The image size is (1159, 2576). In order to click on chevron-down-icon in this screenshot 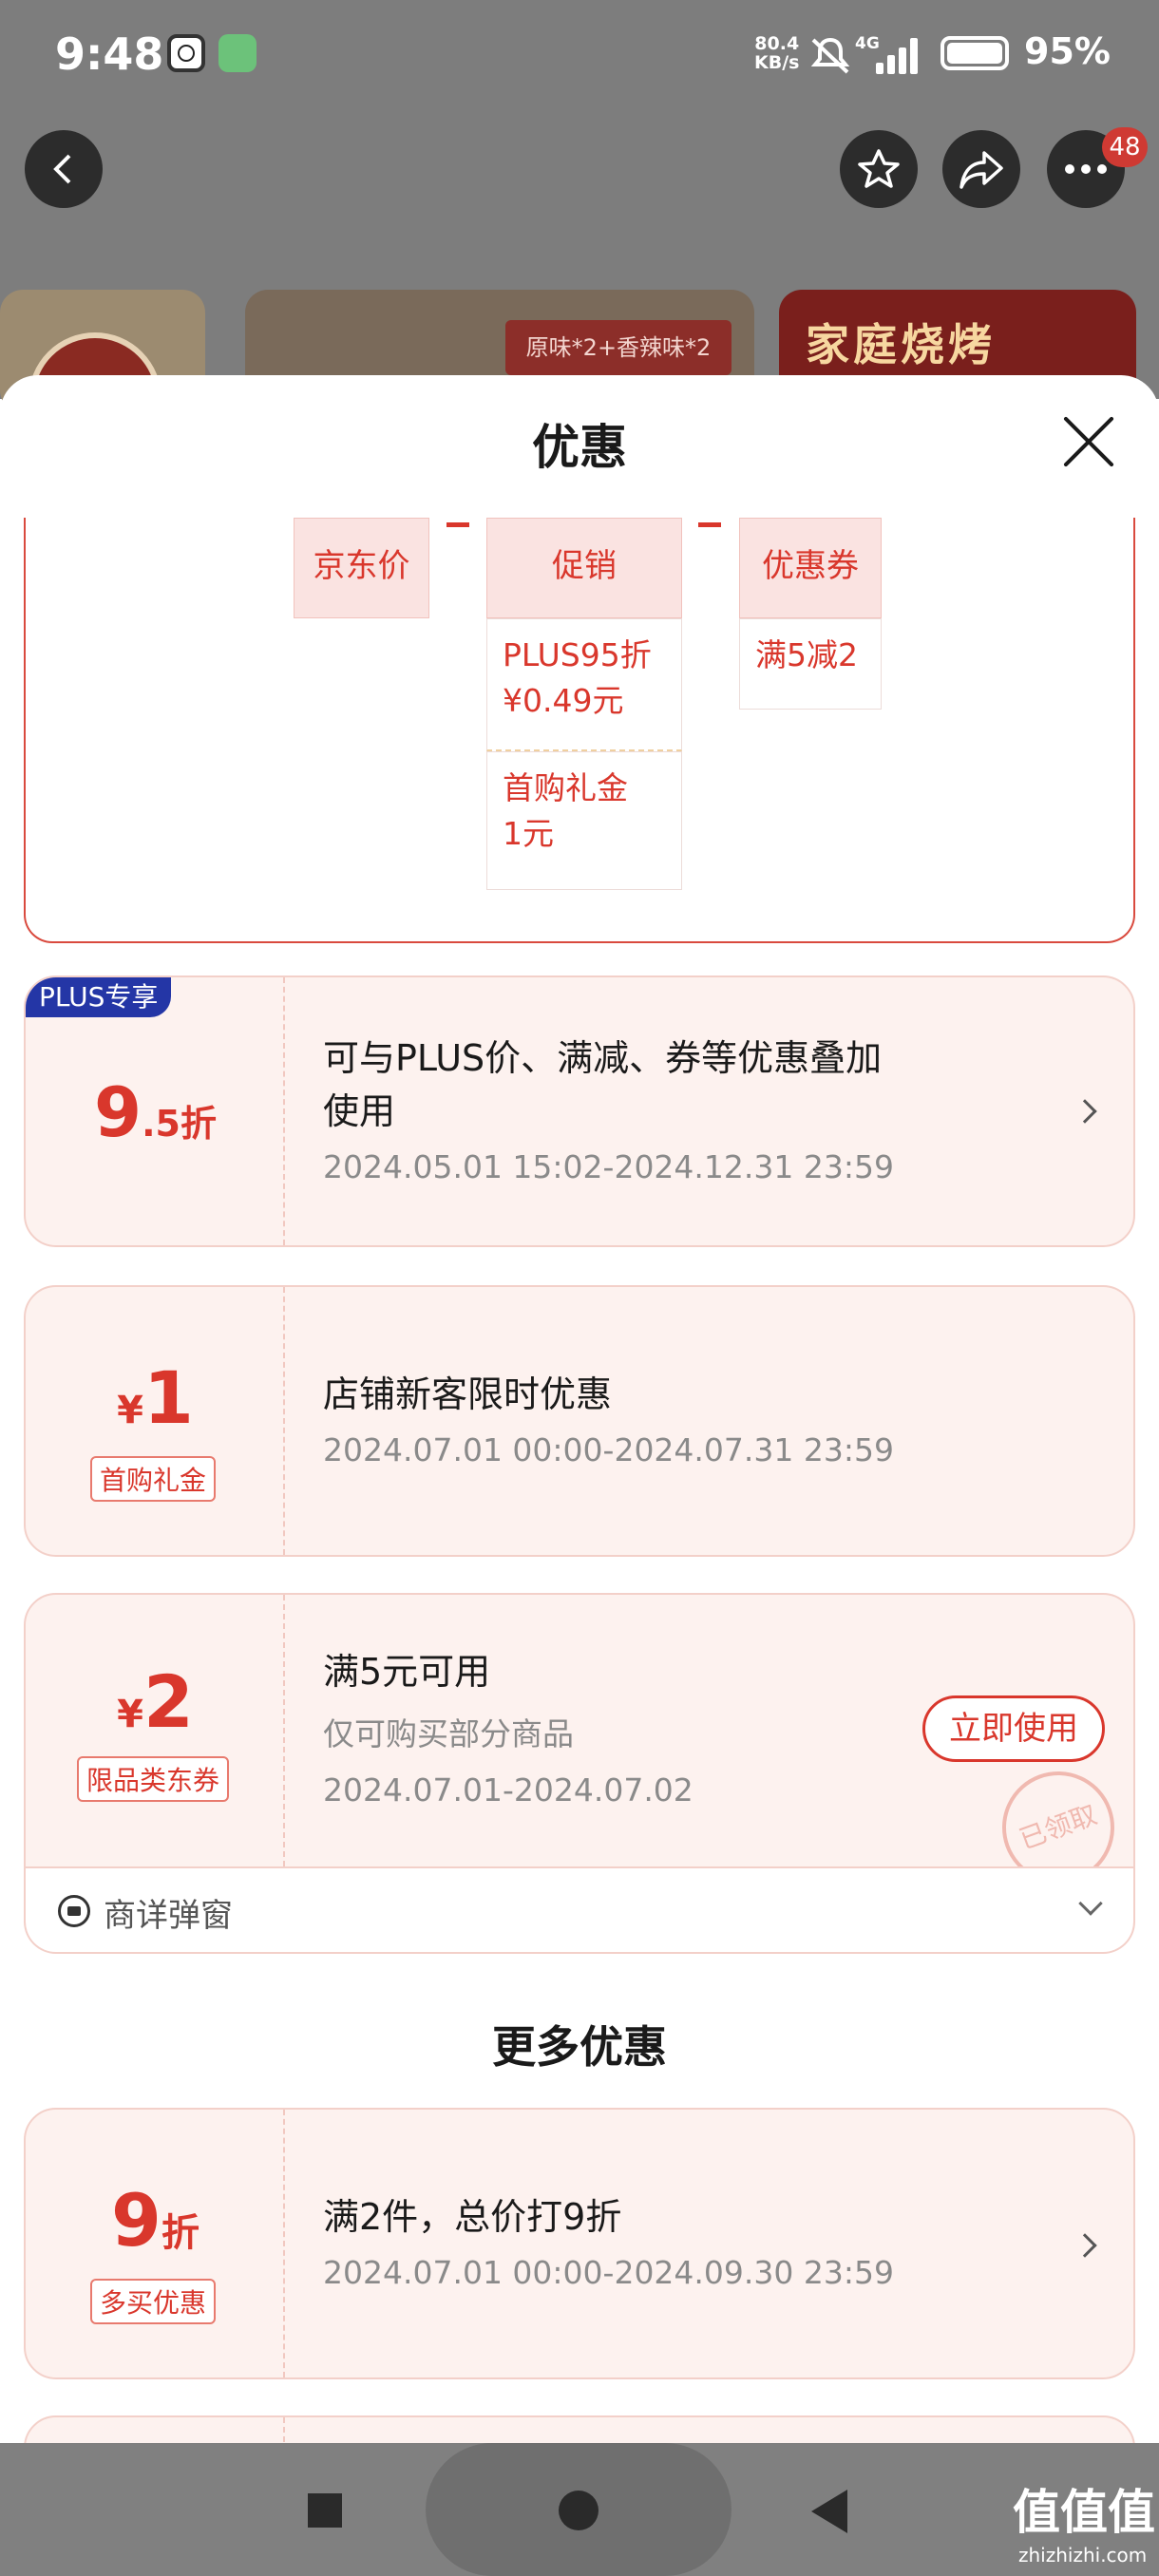, I will do `click(1090, 1903)`.